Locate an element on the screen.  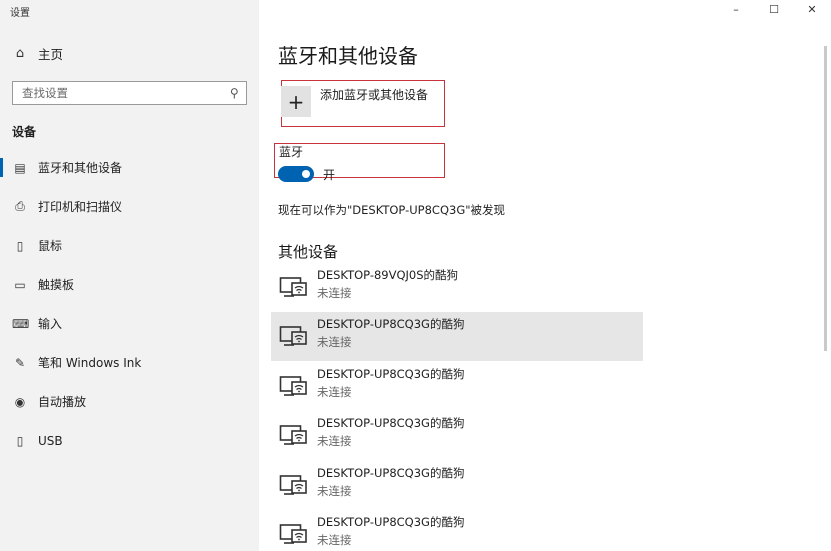
sidebar-section-title: 设备 is located at coordinates (24, 132).